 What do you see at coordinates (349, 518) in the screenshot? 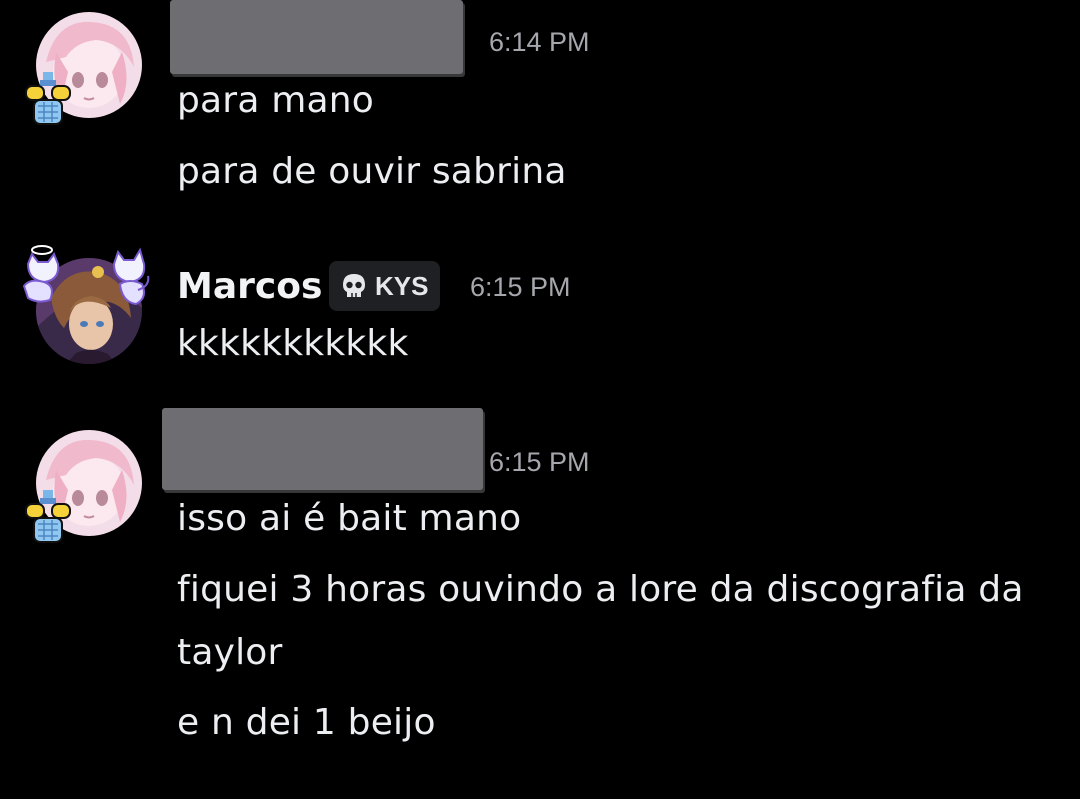
I see `message-text: isso ai é bait mano` at bounding box center [349, 518].